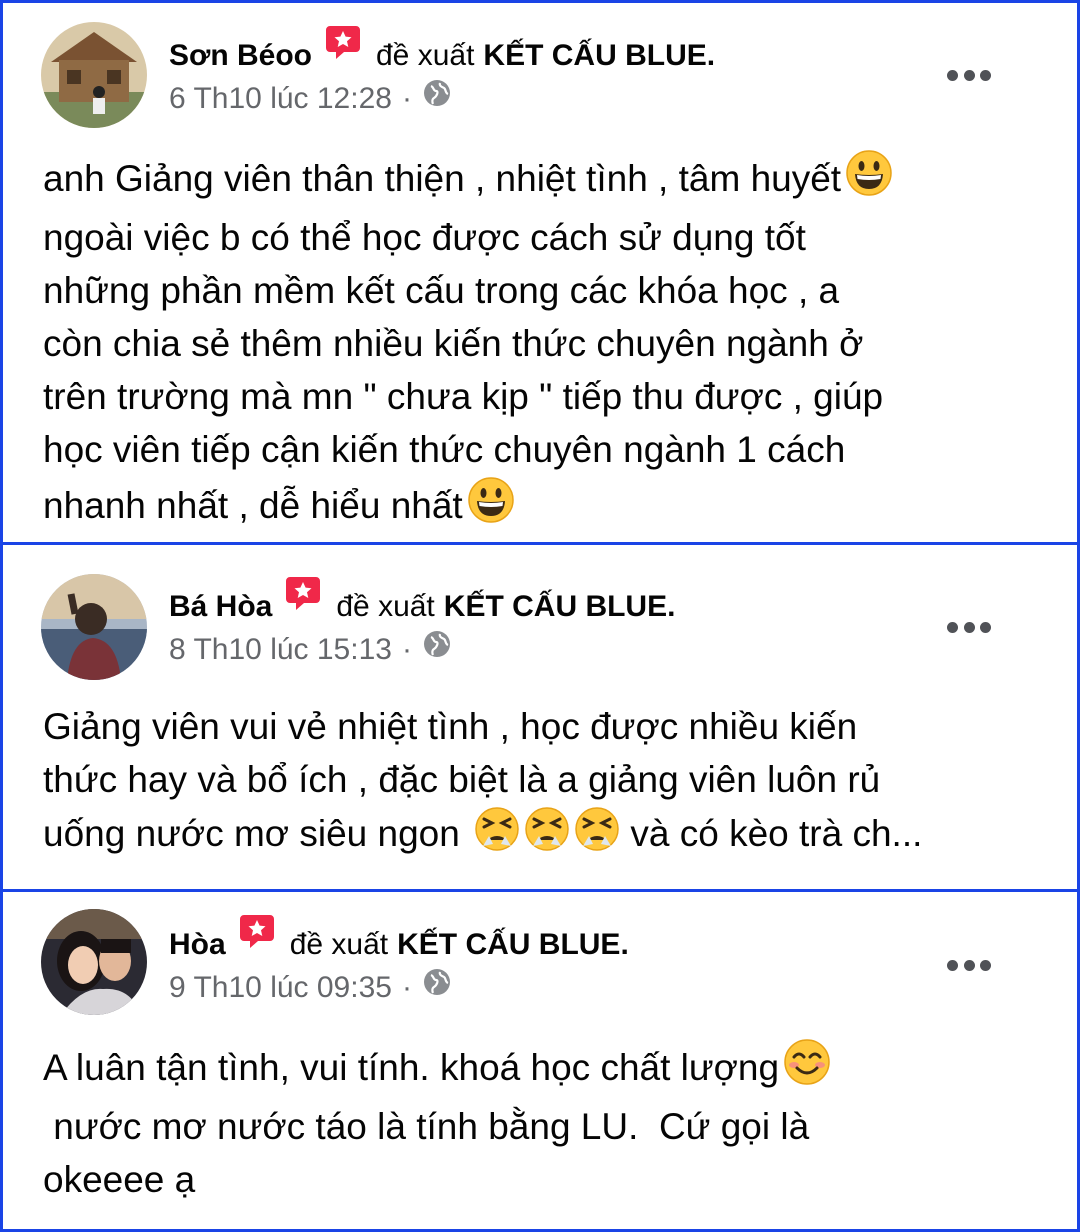 The height and width of the screenshot is (1232, 1080). I want to click on smiling-face-emoji-icon, so click(807, 1069).